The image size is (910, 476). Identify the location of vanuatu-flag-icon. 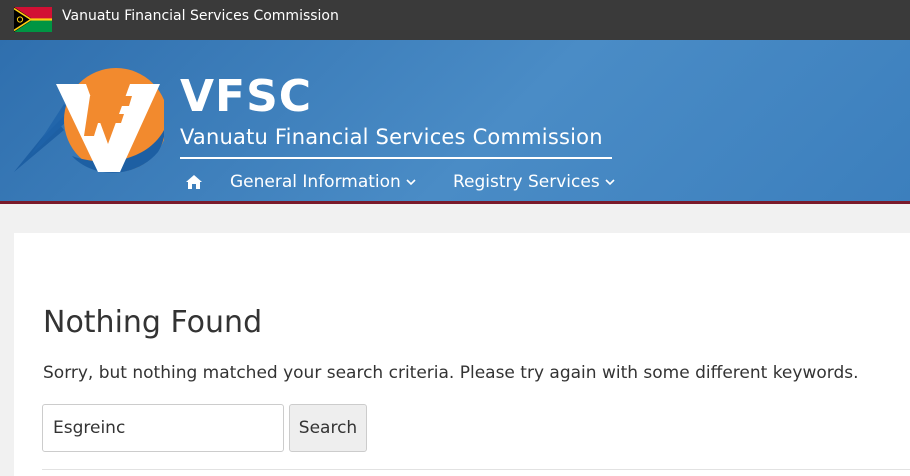
(33, 19).